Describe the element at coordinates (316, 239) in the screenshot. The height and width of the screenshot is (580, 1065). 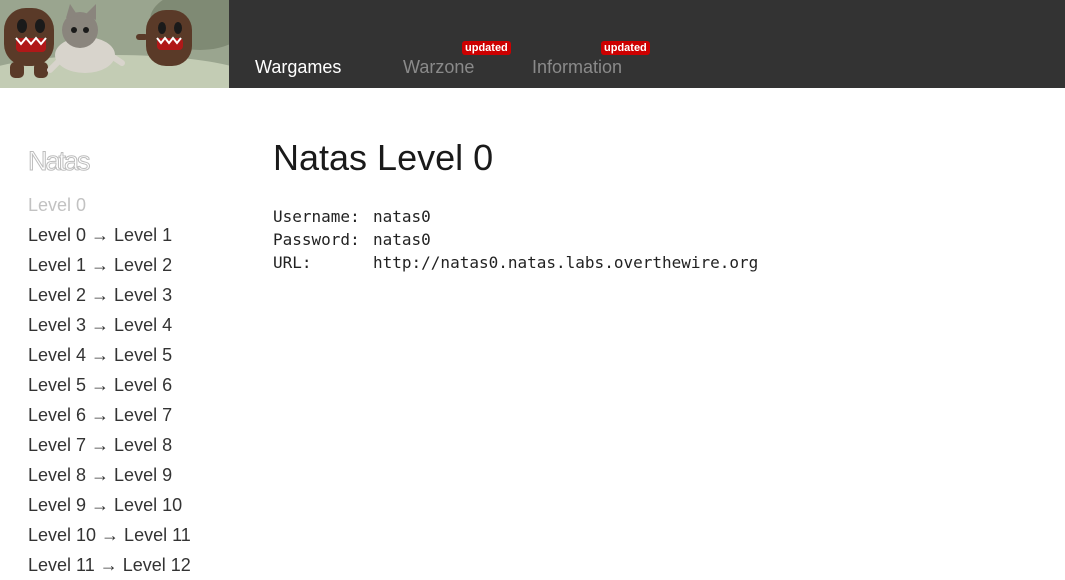
I see `password-label: Password:` at that location.